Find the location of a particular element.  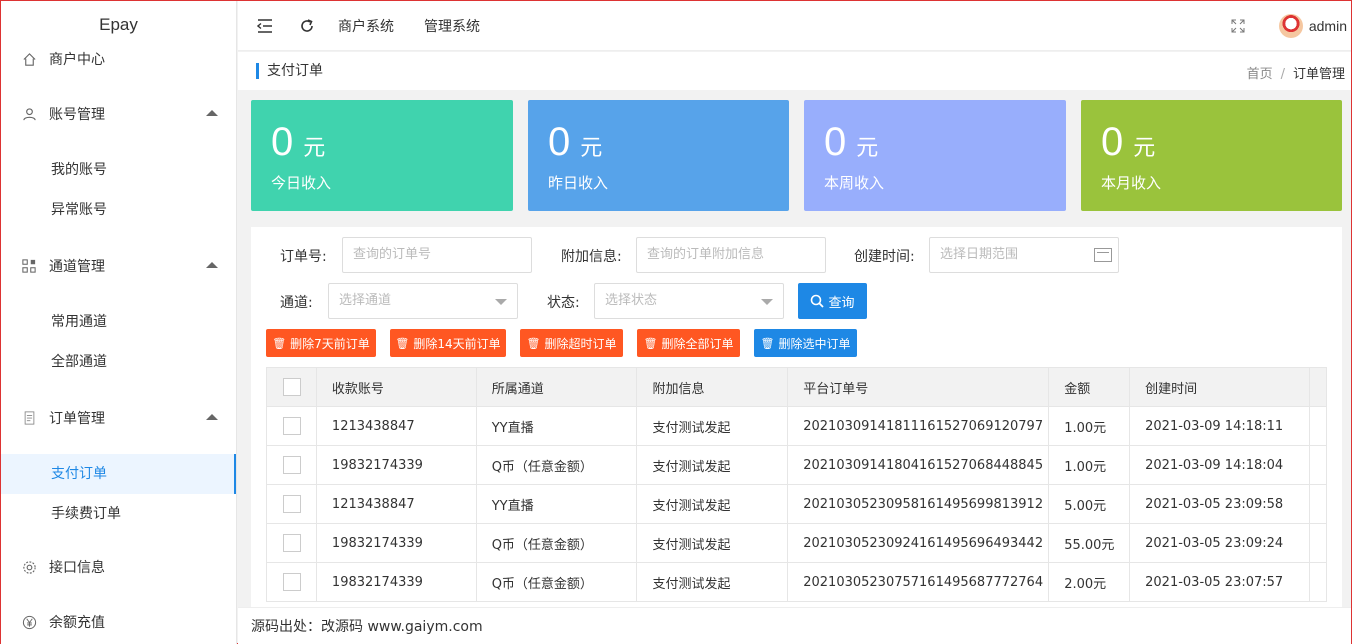

cell-order-no: 20210309141804161527068448845 is located at coordinates (918, 465).